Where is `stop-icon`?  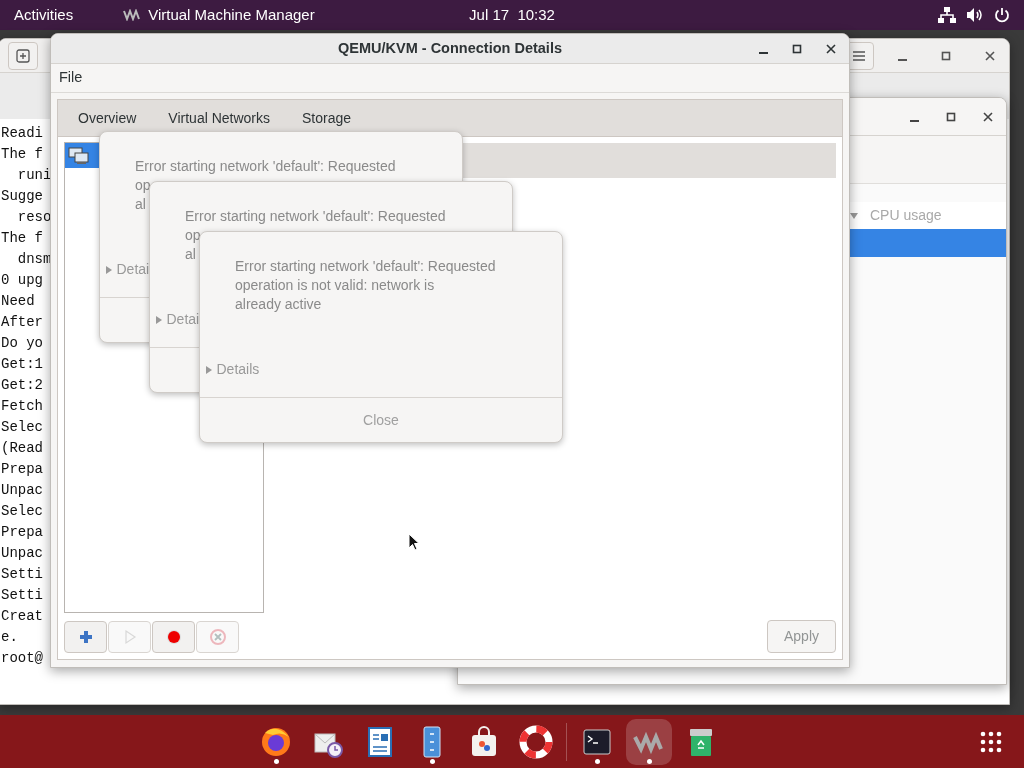 stop-icon is located at coordinates (173, 636).